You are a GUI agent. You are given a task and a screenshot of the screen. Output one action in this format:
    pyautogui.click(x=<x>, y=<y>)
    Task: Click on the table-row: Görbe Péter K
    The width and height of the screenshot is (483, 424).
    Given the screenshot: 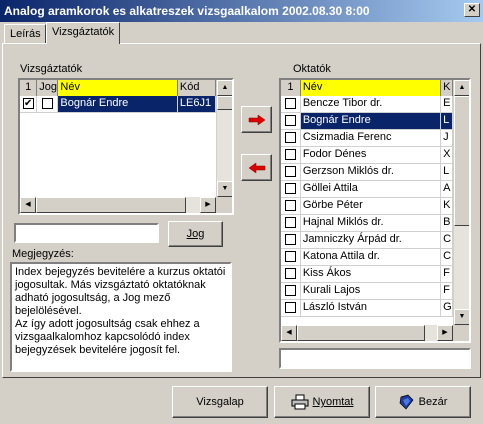 What is the action you would take?
    pyautogui.click(x=367, y=206)
    